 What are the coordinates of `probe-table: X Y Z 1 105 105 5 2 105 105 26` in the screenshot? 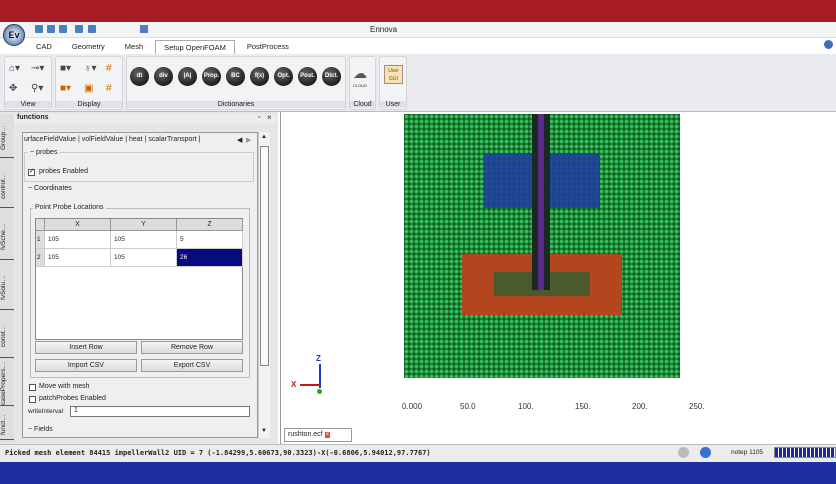 It's located at (139, 279).